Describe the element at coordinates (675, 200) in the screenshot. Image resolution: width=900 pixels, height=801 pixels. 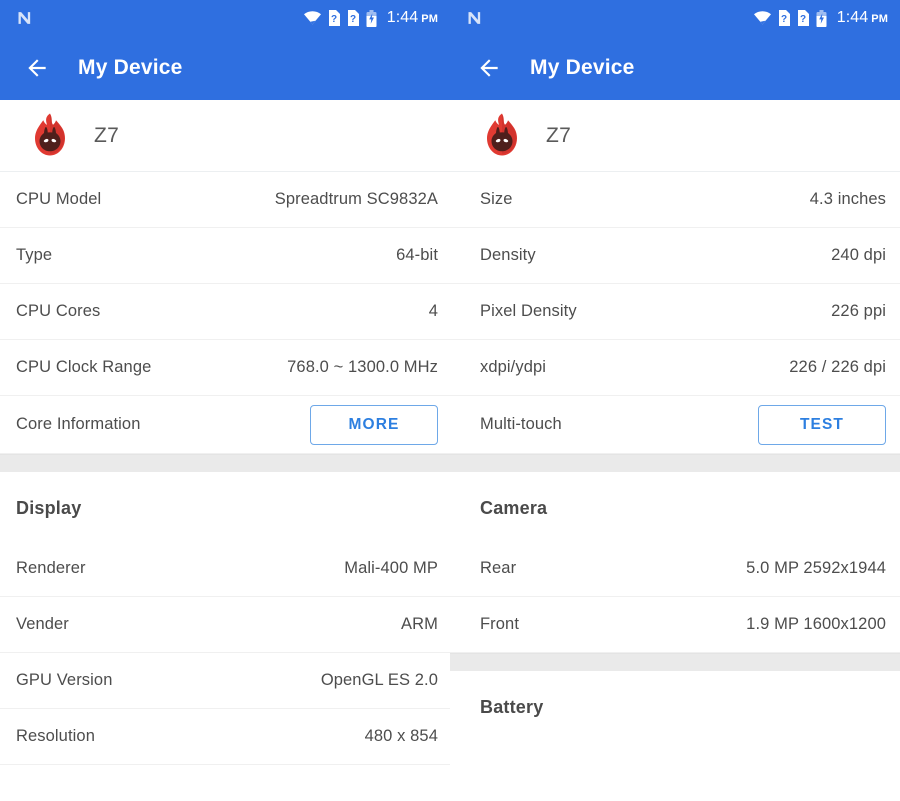
I see `table-row: Size 4.3 inches` at that location.